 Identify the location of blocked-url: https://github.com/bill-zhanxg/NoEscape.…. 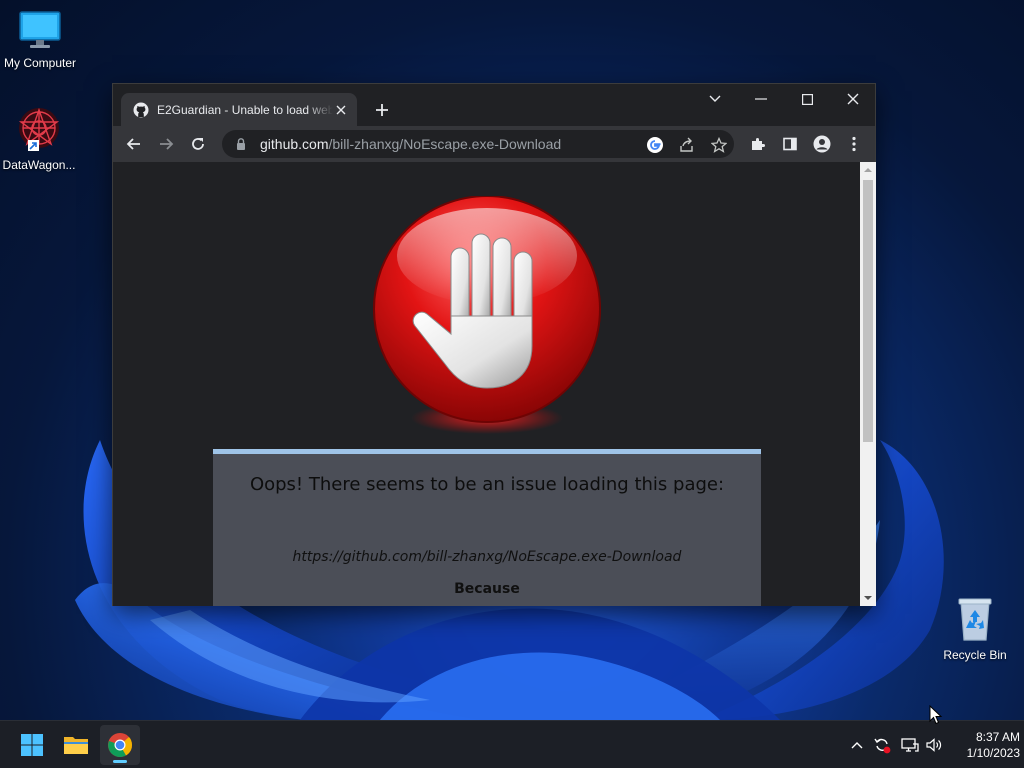
(487, 557).